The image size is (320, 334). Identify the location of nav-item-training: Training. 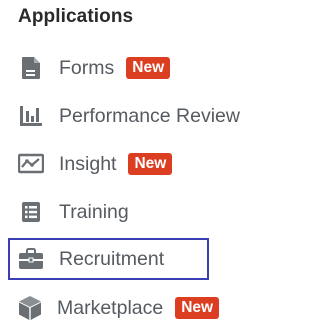
(108, 212).